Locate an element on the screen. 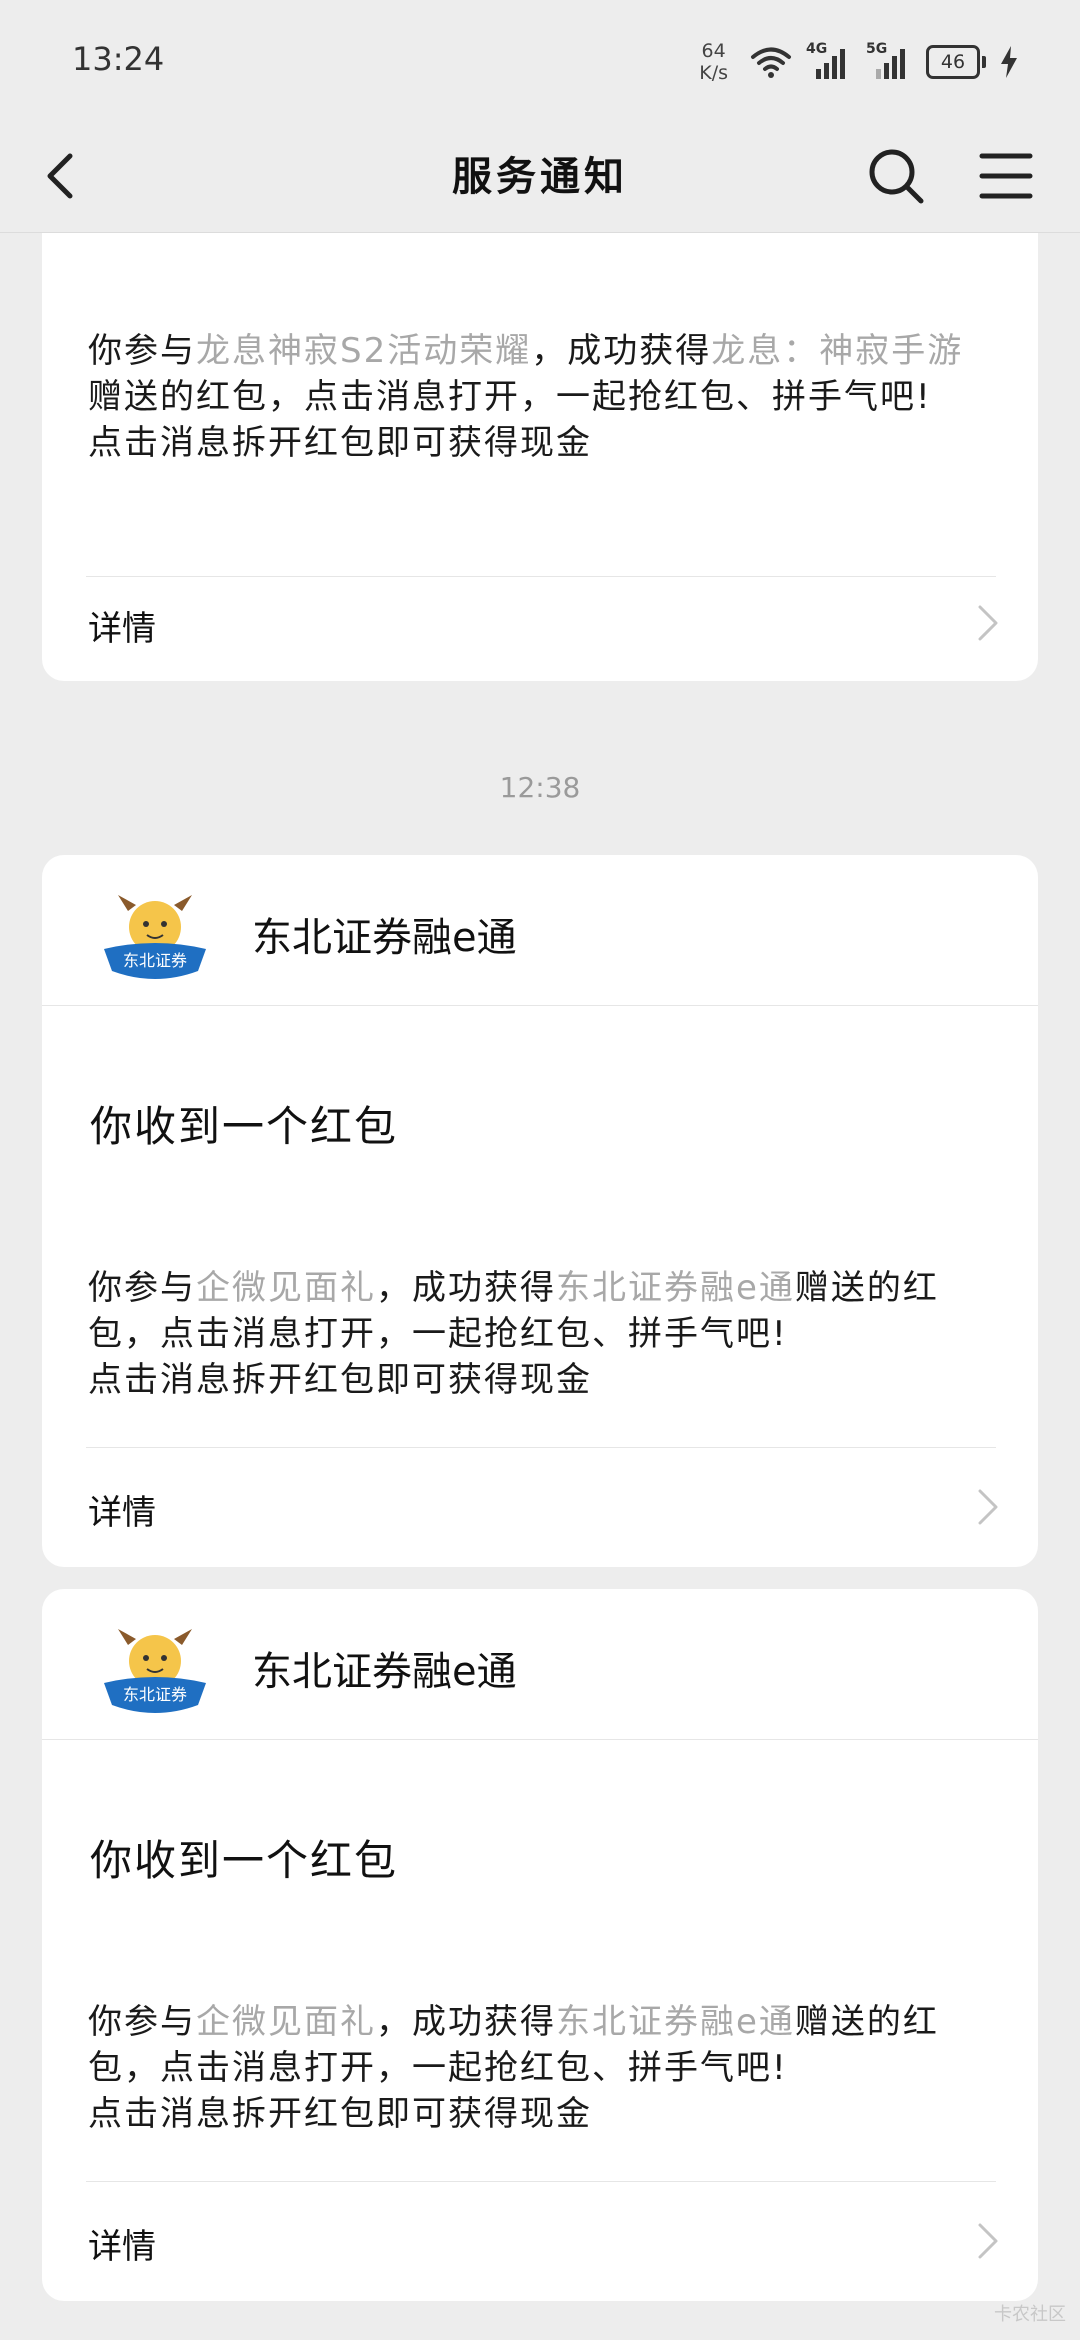 The image size is (1080, 2340). message-text: 赠送的红包，点击消息打开，一起抢红包、拼手气吧! is located at coordinates (510, 397).